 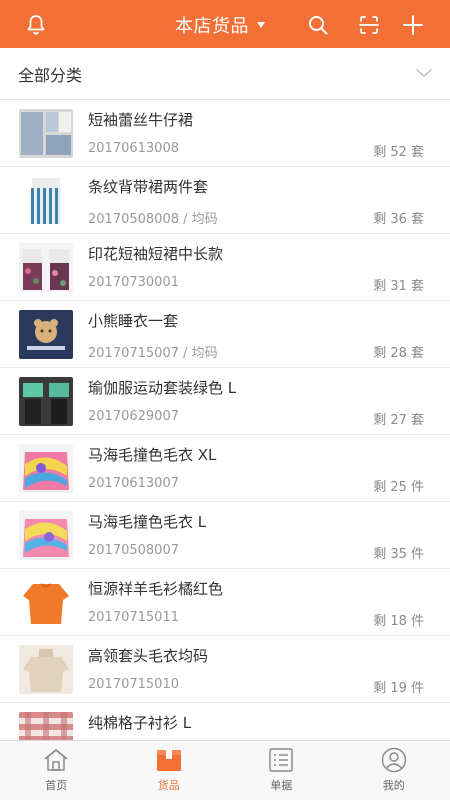 I want to click on product-name: 小熊睡衣一套, so click(x=133, y=321).